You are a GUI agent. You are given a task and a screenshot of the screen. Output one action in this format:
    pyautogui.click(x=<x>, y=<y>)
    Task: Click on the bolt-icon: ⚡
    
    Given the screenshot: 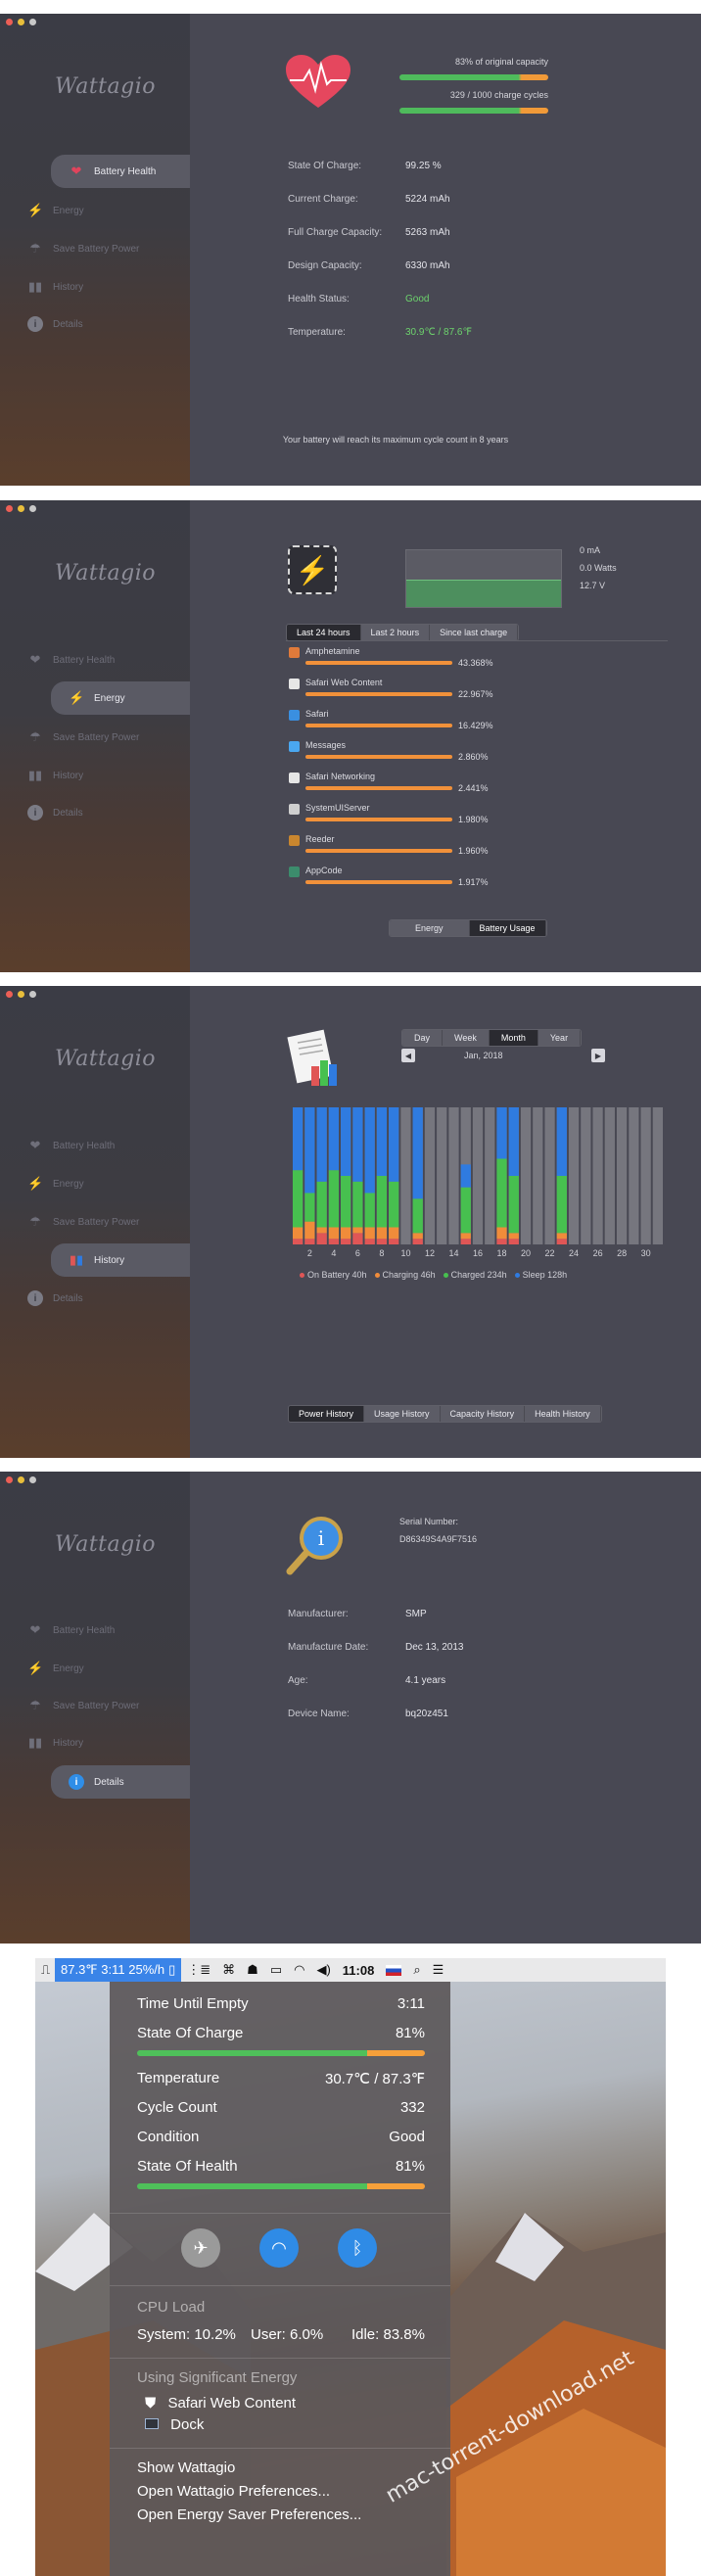 What is the action you would take?
    pyautogui.click(x=36, y=1184)
    